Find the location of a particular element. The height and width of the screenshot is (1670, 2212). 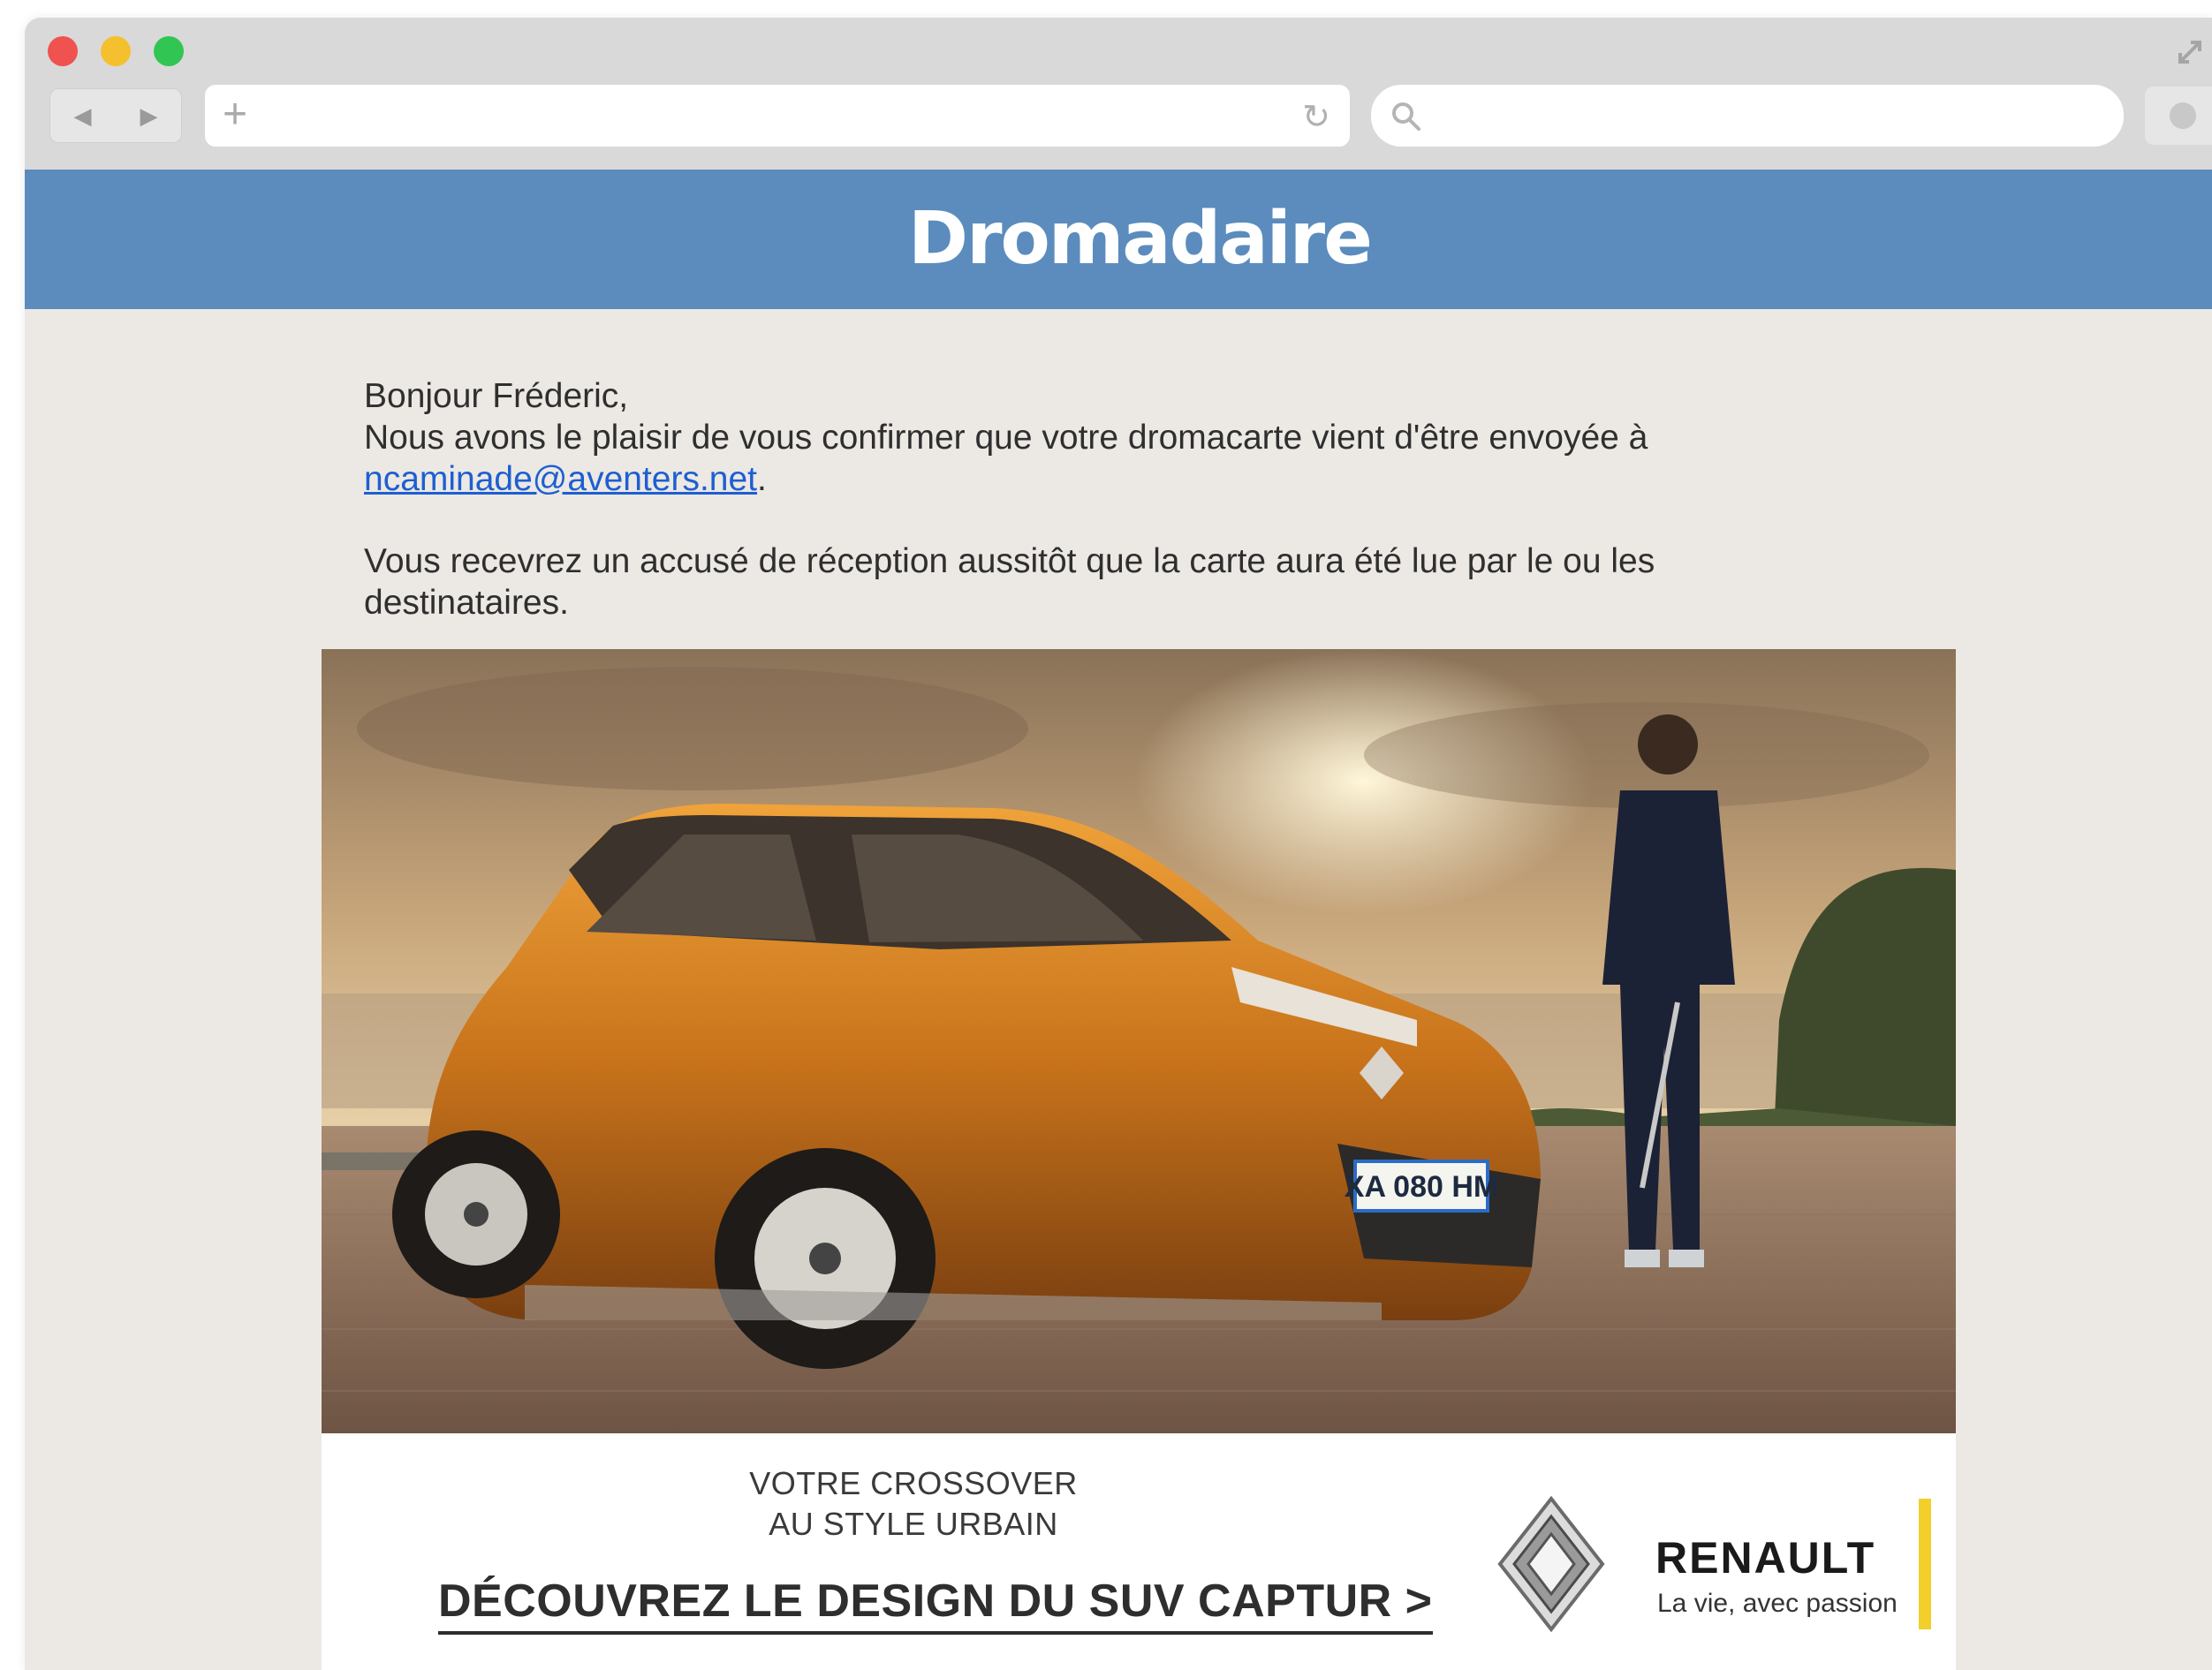

extension-icon is located at coordinates (2183, 115).